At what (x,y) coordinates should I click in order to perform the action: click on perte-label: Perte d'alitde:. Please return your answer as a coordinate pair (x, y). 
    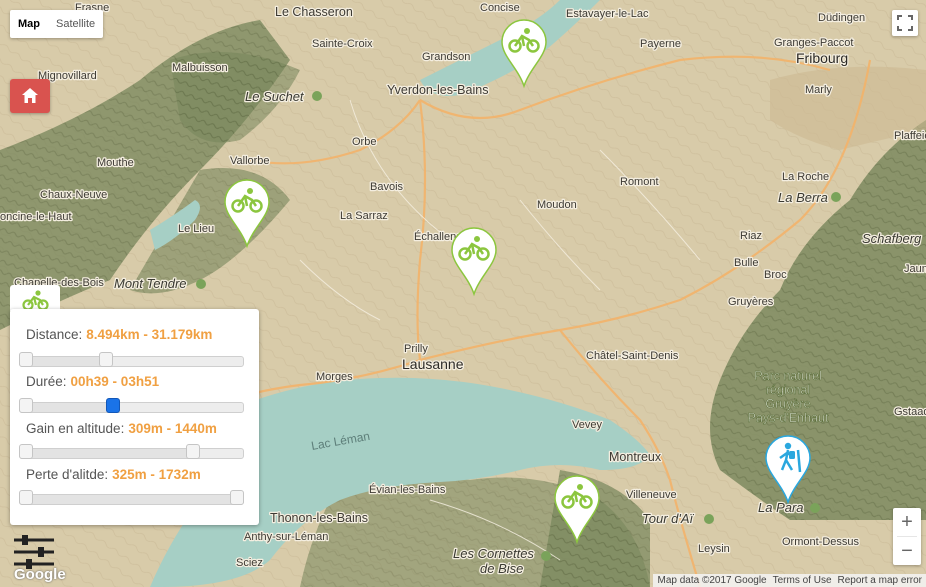
    Looking at the image, I should click on (67, 474).